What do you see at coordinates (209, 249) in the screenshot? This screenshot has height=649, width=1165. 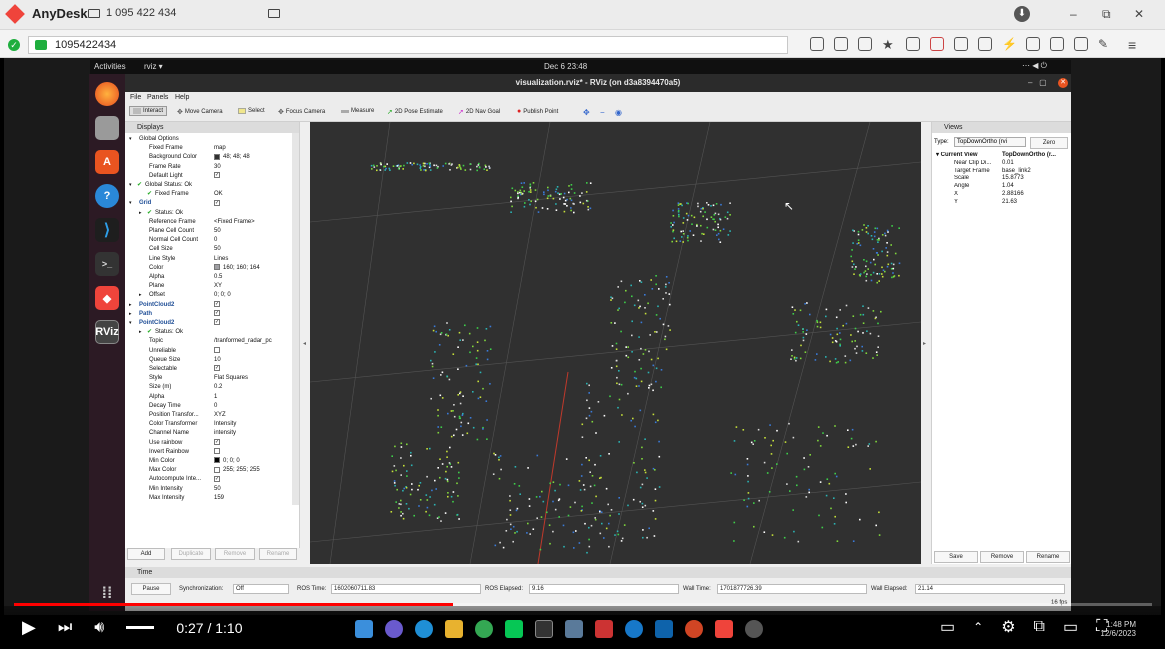 I see `display-row: Cell Size 50` at bounding box center [209, 249].